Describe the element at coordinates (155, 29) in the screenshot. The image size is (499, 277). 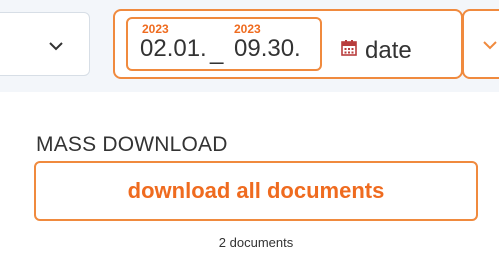
I see `start-year-label: 2023` at that location.